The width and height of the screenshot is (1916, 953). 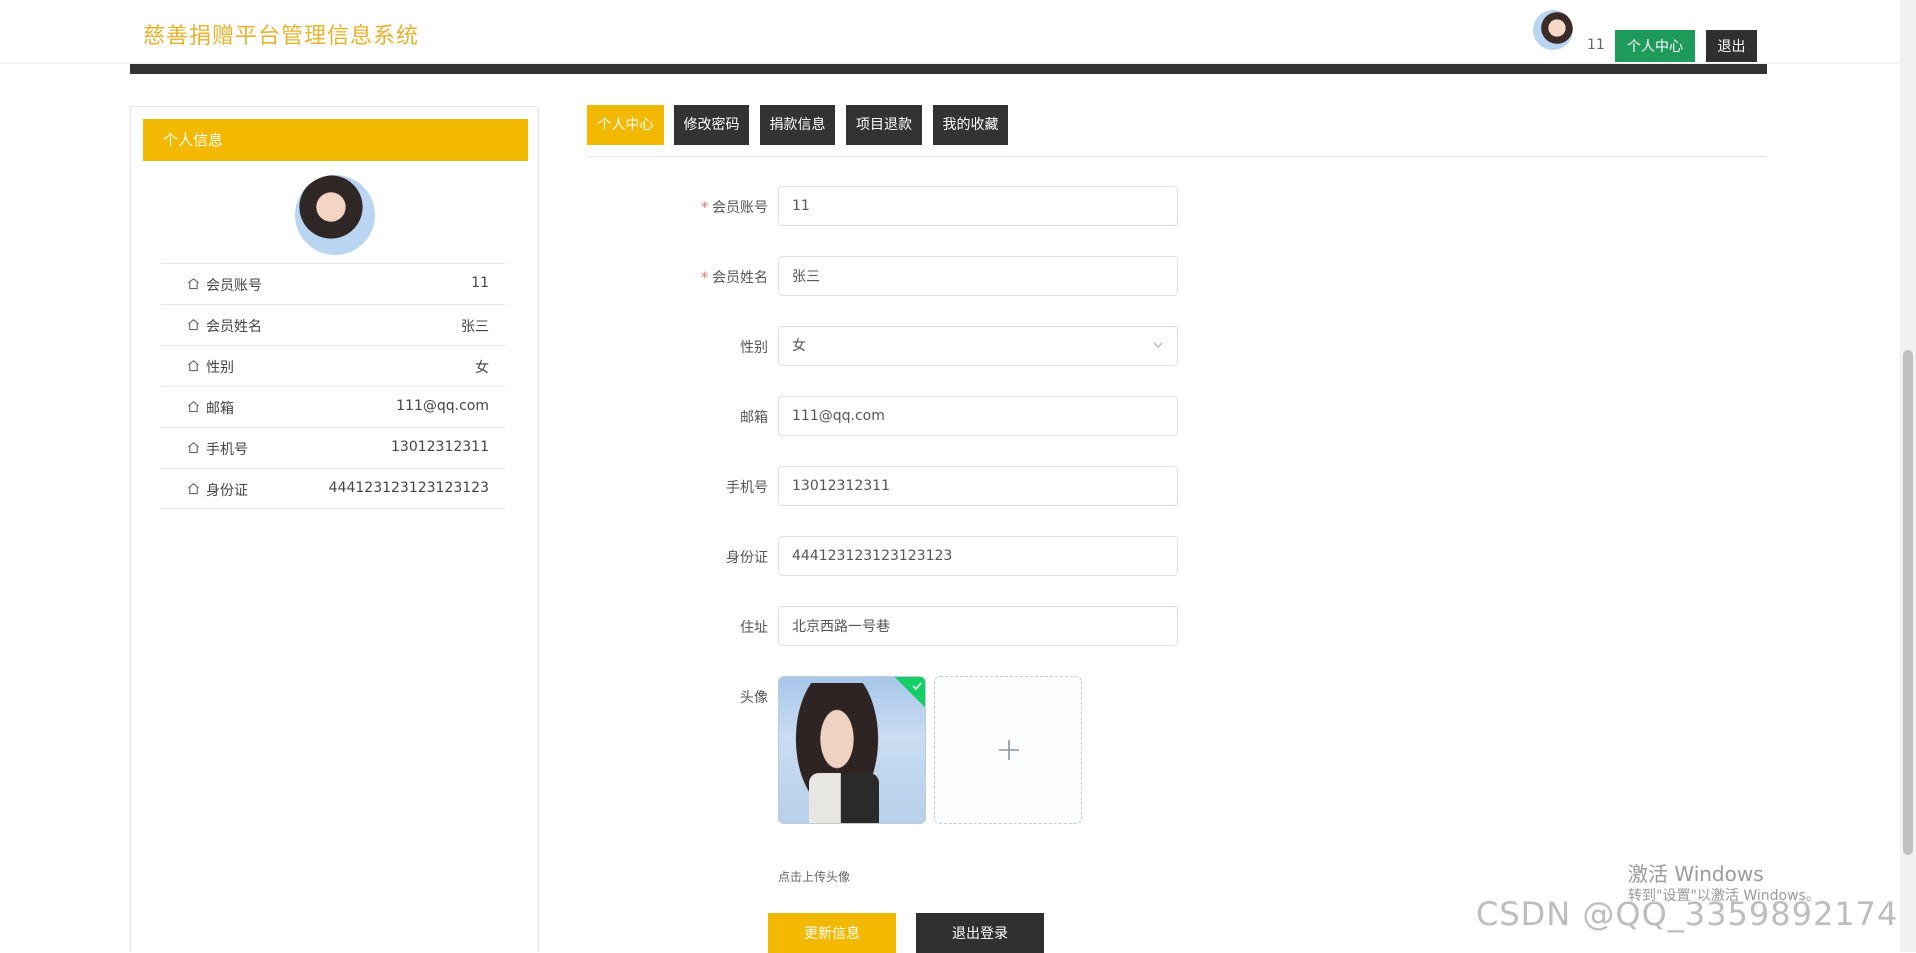 What do you see at coordinates (844, 798) in the screenshot?
I see `avatar-photo-body` at bounding box center [844, 798].